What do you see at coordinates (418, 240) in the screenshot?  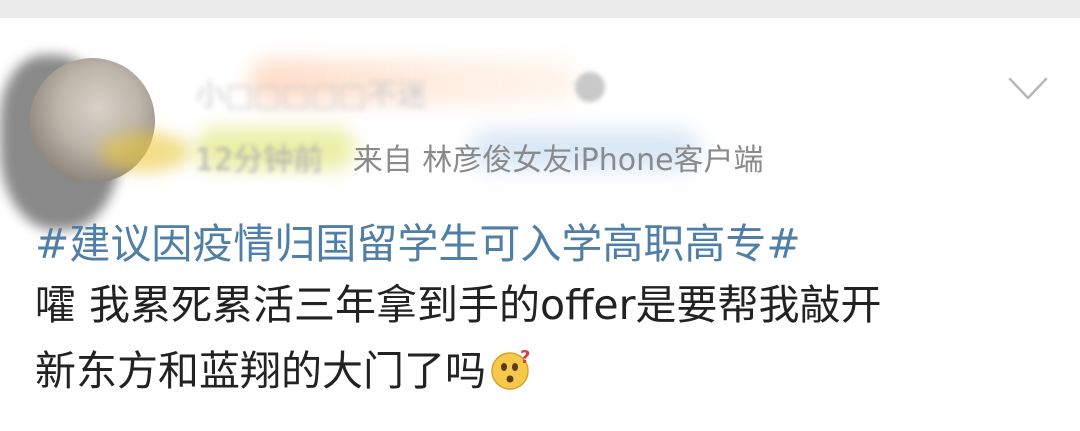 I see `hashtag-link: #建议因疫情归国留学生可入学高职高专#` at bounding box center [418, 240].